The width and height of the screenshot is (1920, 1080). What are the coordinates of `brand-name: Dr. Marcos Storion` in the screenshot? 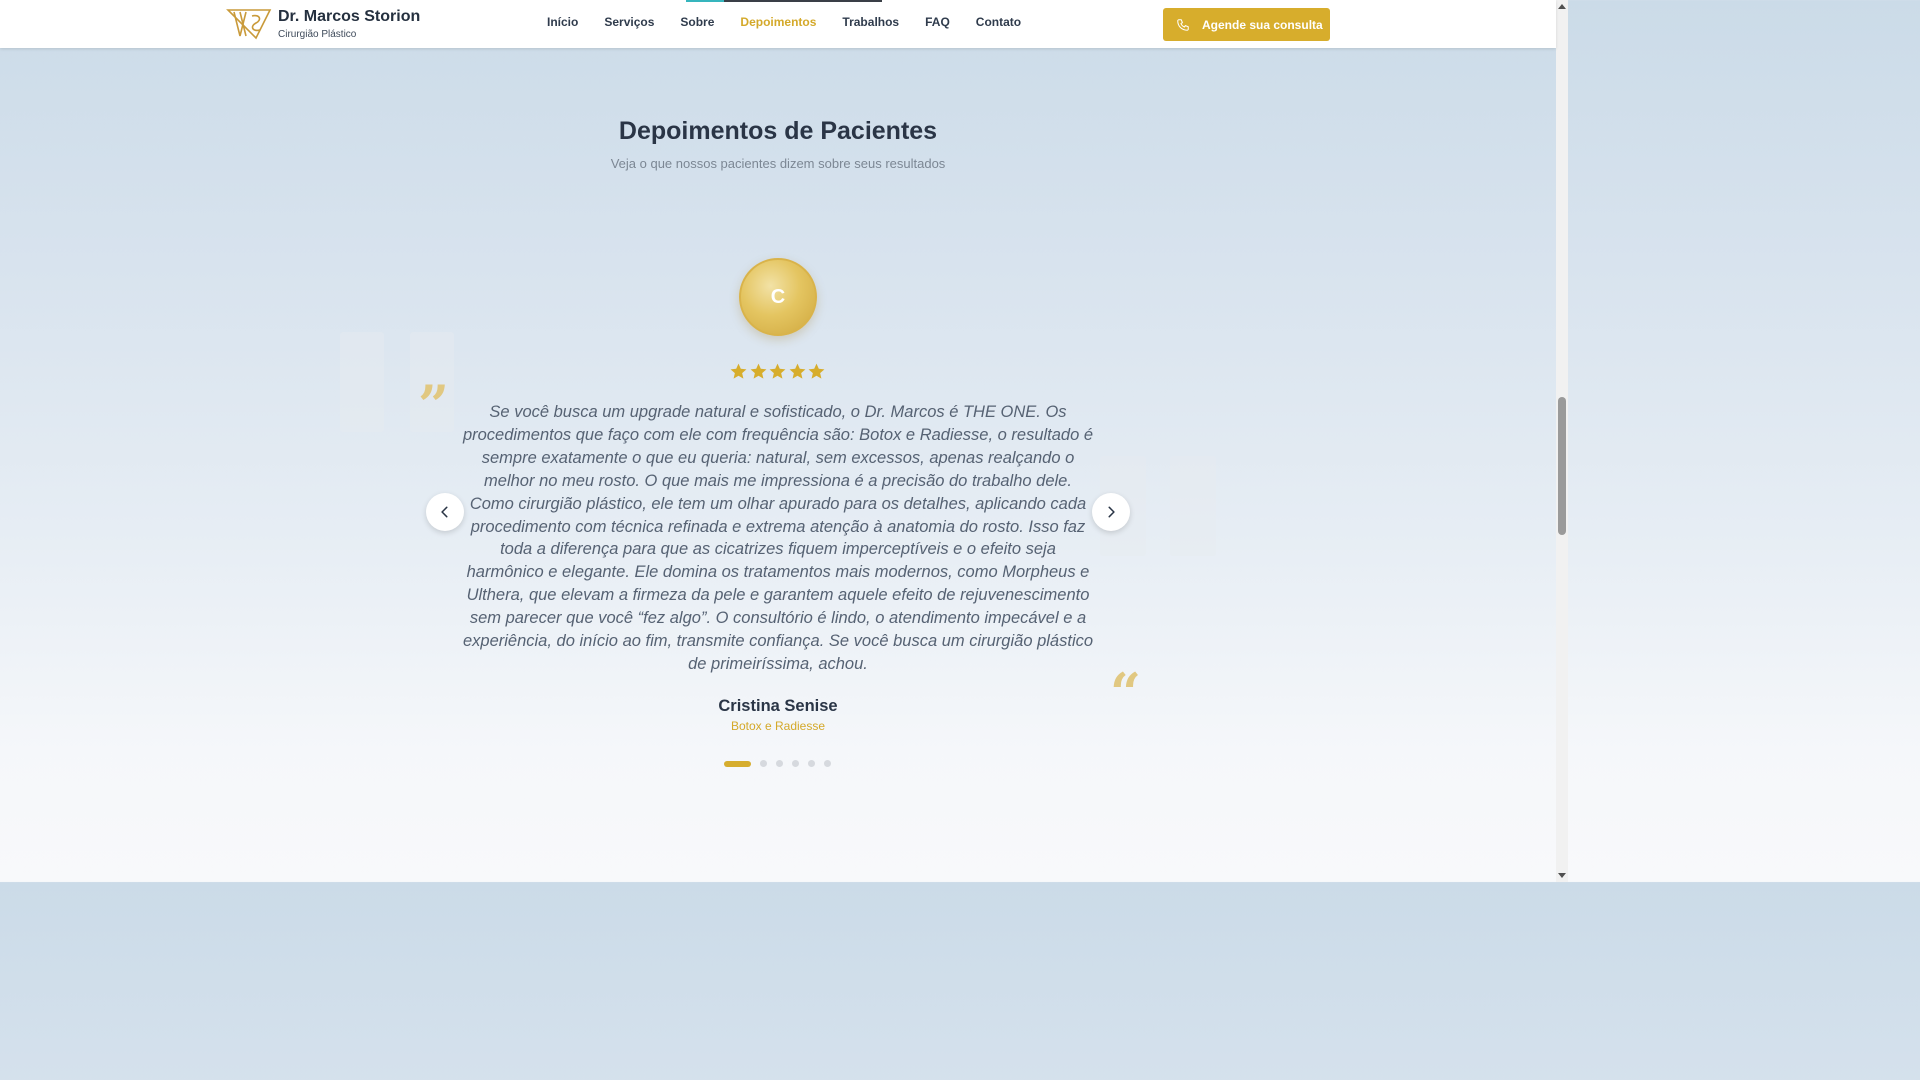 It's located at (349, 16).